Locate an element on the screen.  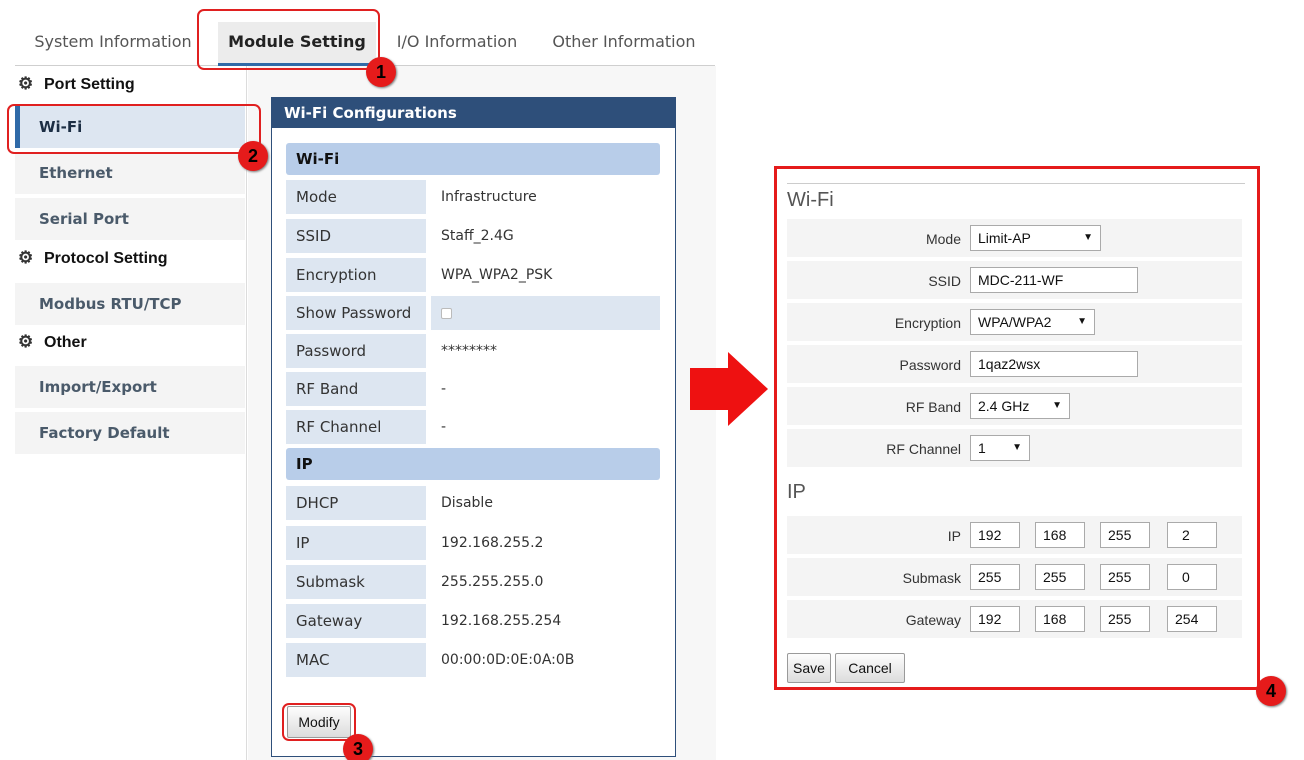
step-badge-1: 1 is located at coordinates (381, 72).